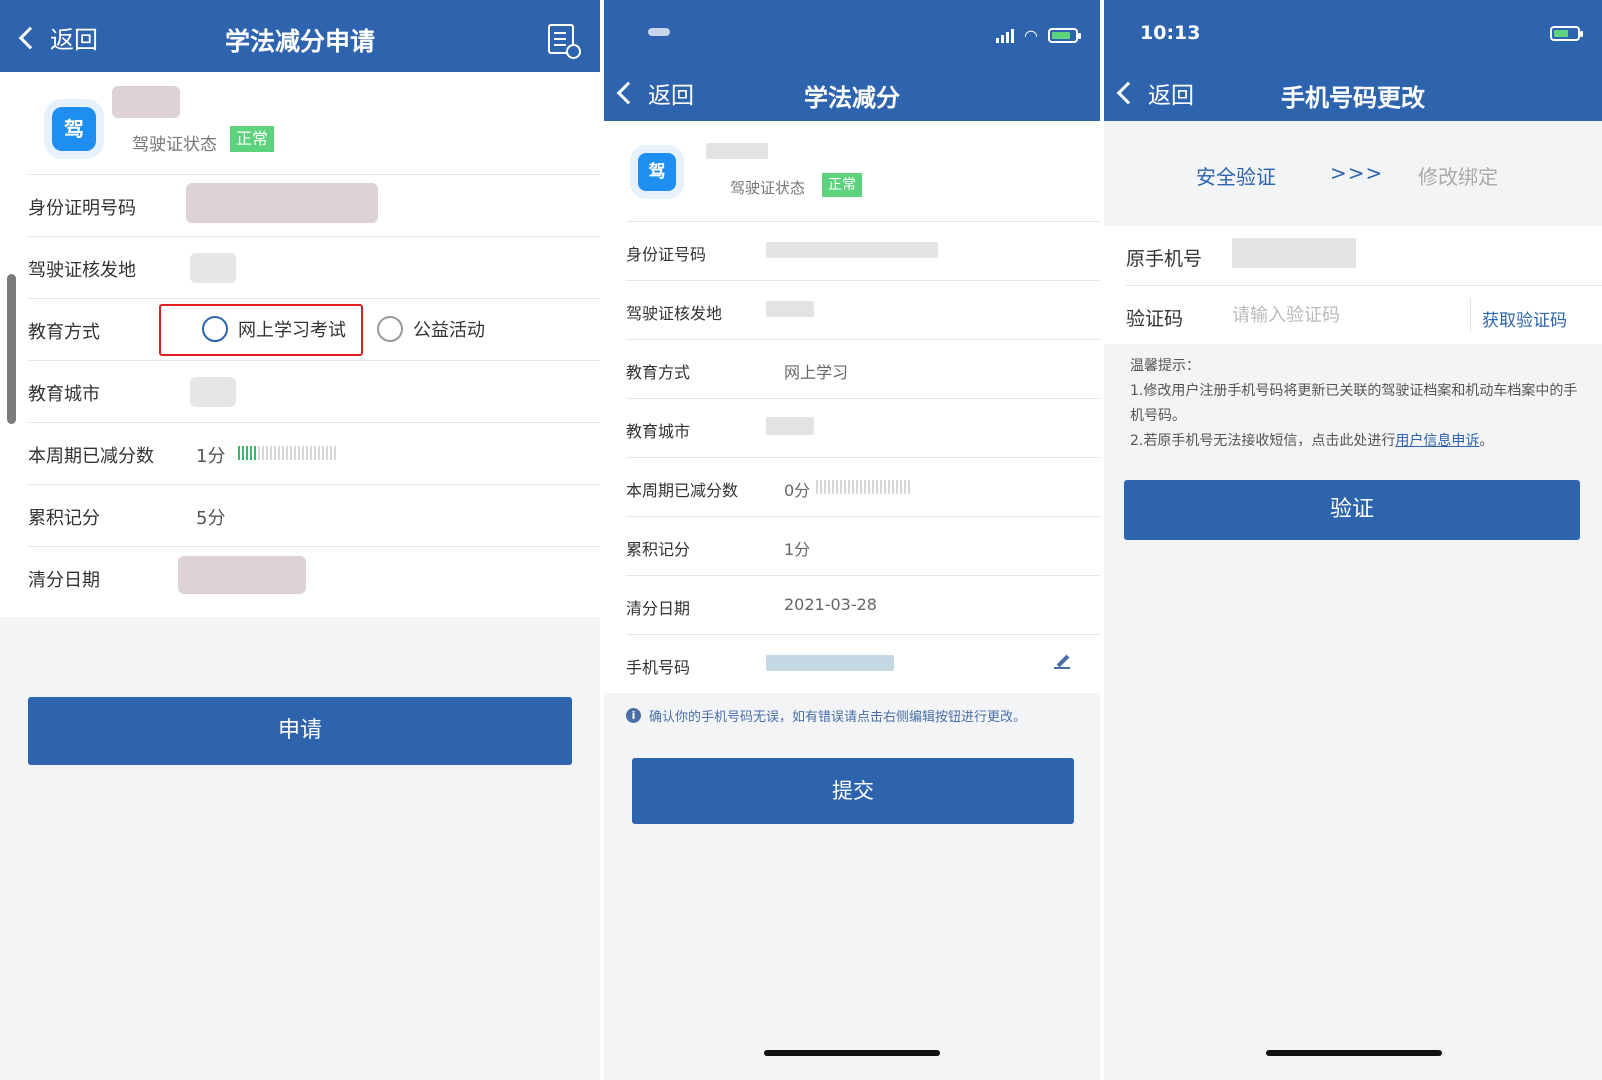 The height and width of the screenshot is (1080, 1602). I want to click on step-security-verify: 安全验证, so click(1236, 177).